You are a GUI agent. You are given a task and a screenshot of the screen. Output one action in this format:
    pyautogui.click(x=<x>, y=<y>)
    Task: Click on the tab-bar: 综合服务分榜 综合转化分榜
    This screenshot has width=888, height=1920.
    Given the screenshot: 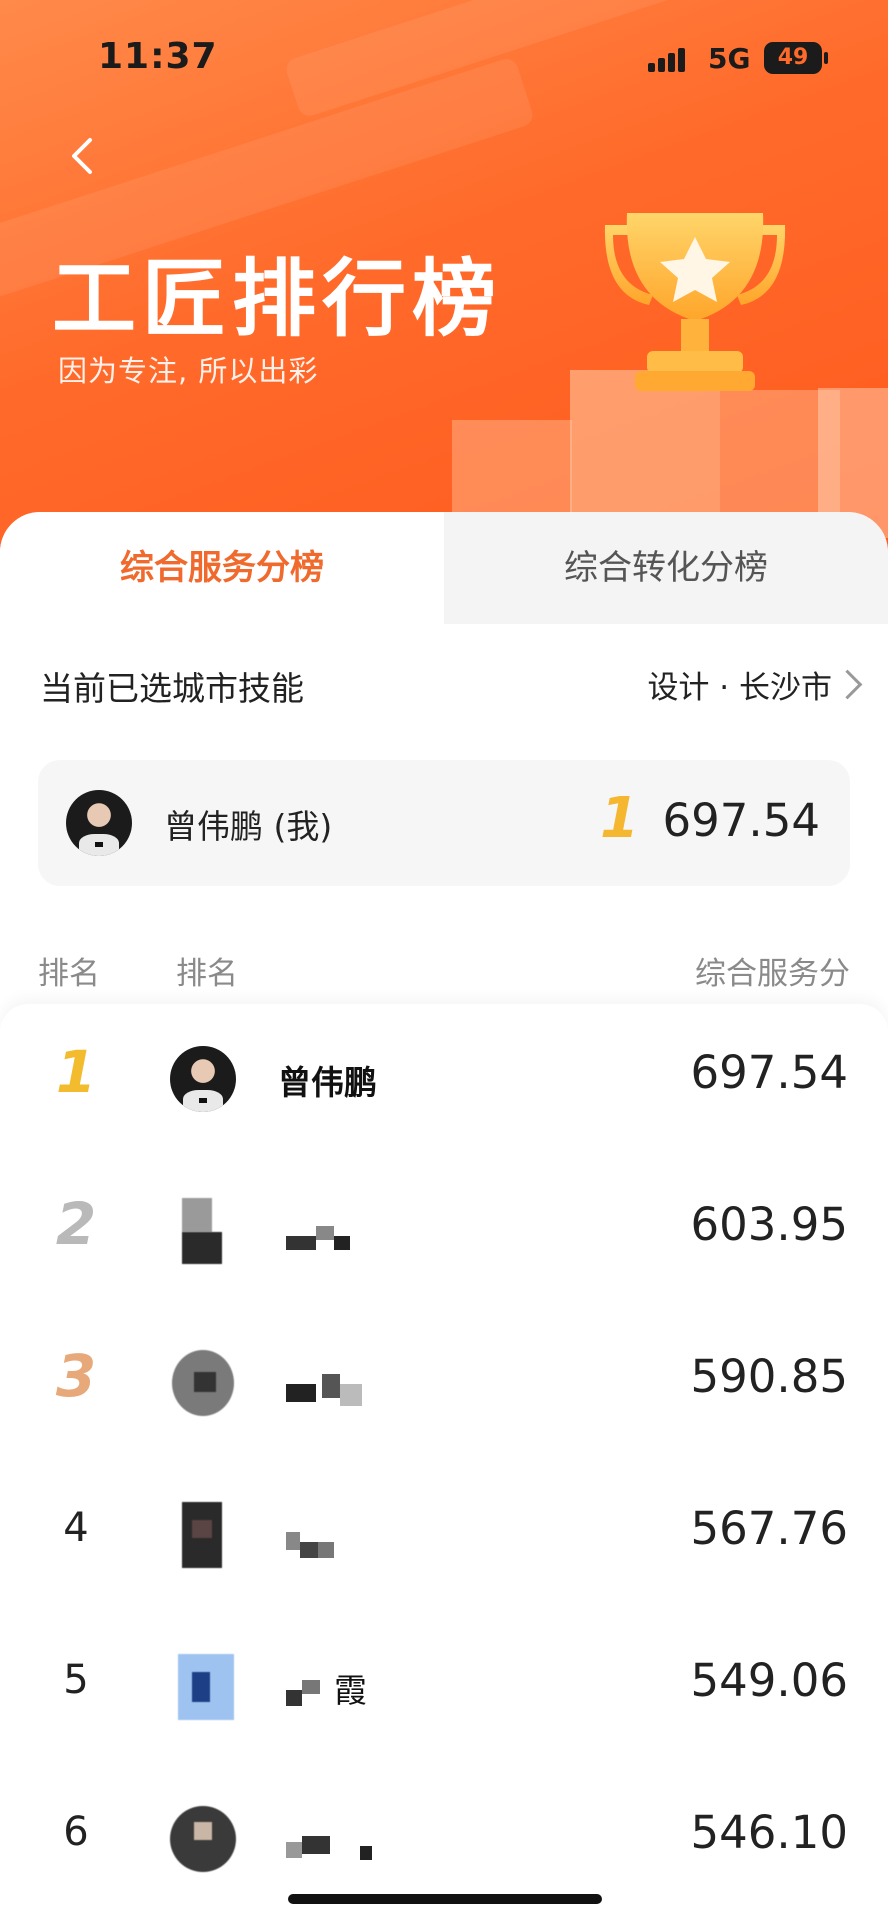 What is the action you would take?
    pyautogui.click(x=444, y=568)
    